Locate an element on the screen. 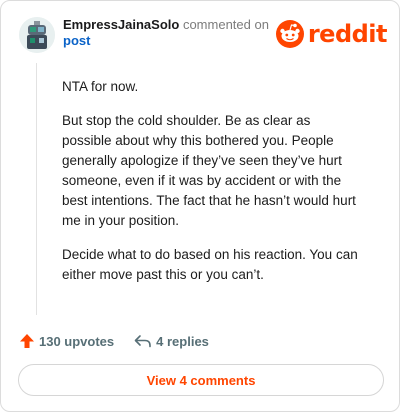  reddit-logo: reddit is located at coordinates (331, 34).